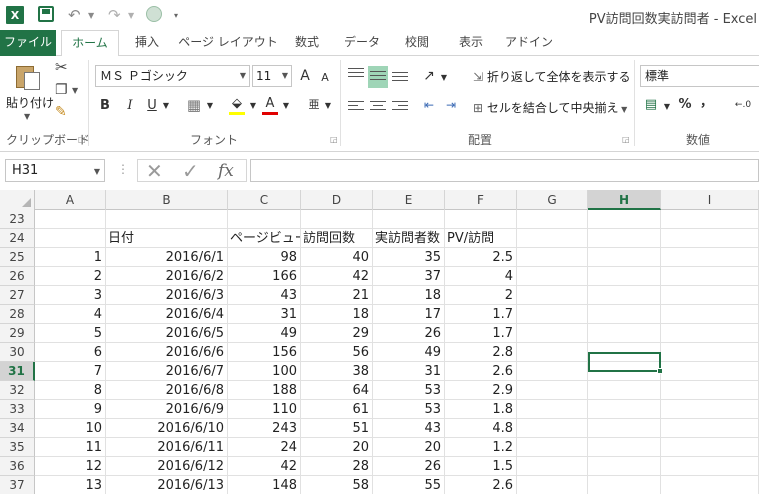 This screenshot has height=494, width=759. What do you see at coordinates (552, 428) in the screenshot?
I see `cell-g34` at bounding box center [552, 428].